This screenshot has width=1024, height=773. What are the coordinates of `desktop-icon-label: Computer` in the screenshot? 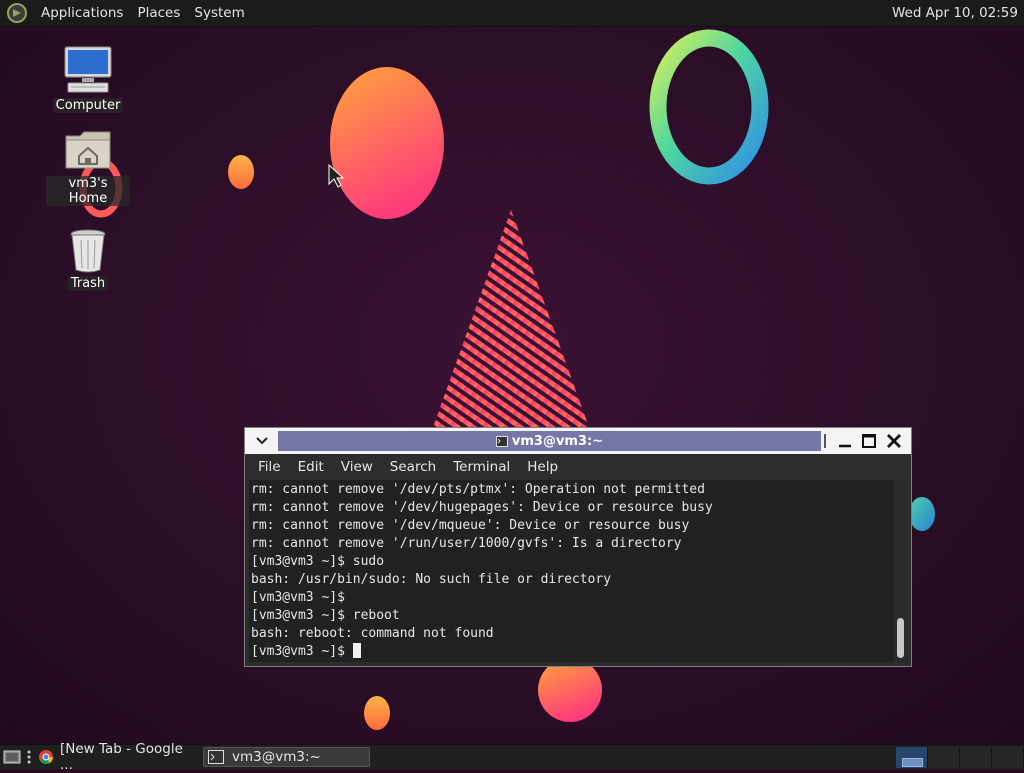 It's located at (88, 105).